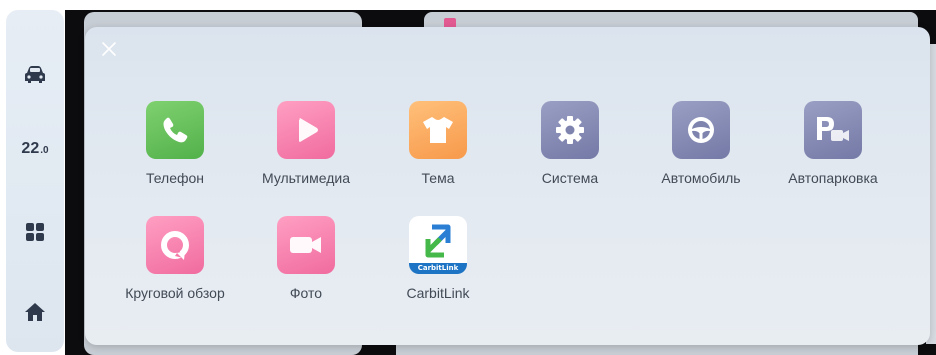  What do you see at coordinates (306, 178) in the screenshot?
I see `app-label: Мультимедиа` at bounding box center [306, 178].